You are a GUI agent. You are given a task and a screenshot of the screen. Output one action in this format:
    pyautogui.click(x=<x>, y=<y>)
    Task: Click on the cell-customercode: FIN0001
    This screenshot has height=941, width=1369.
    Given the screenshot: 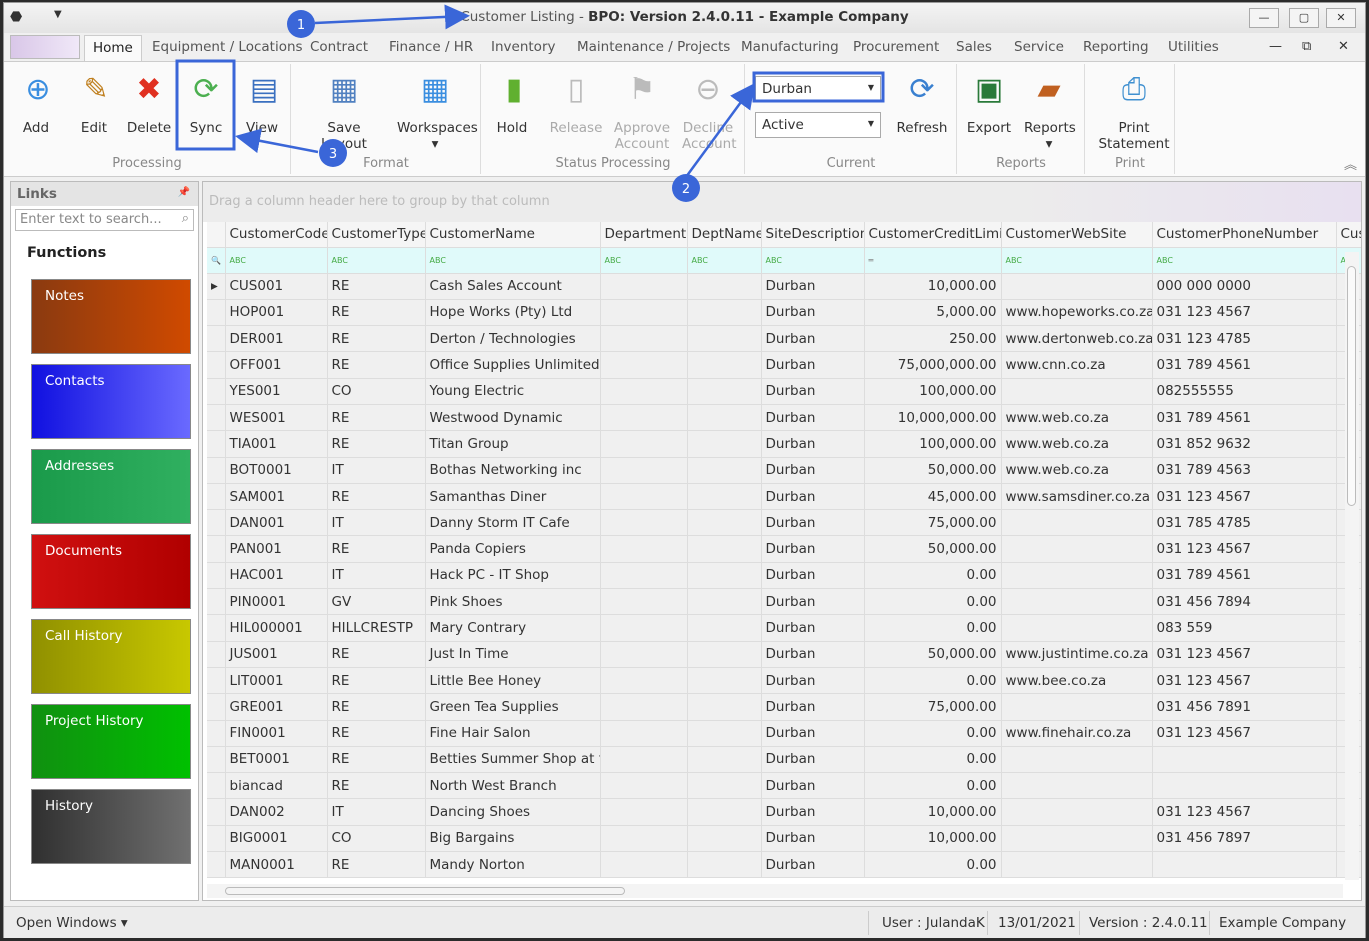 What is the action you would take?
    pyautogui.click(x=276, y=733)
    